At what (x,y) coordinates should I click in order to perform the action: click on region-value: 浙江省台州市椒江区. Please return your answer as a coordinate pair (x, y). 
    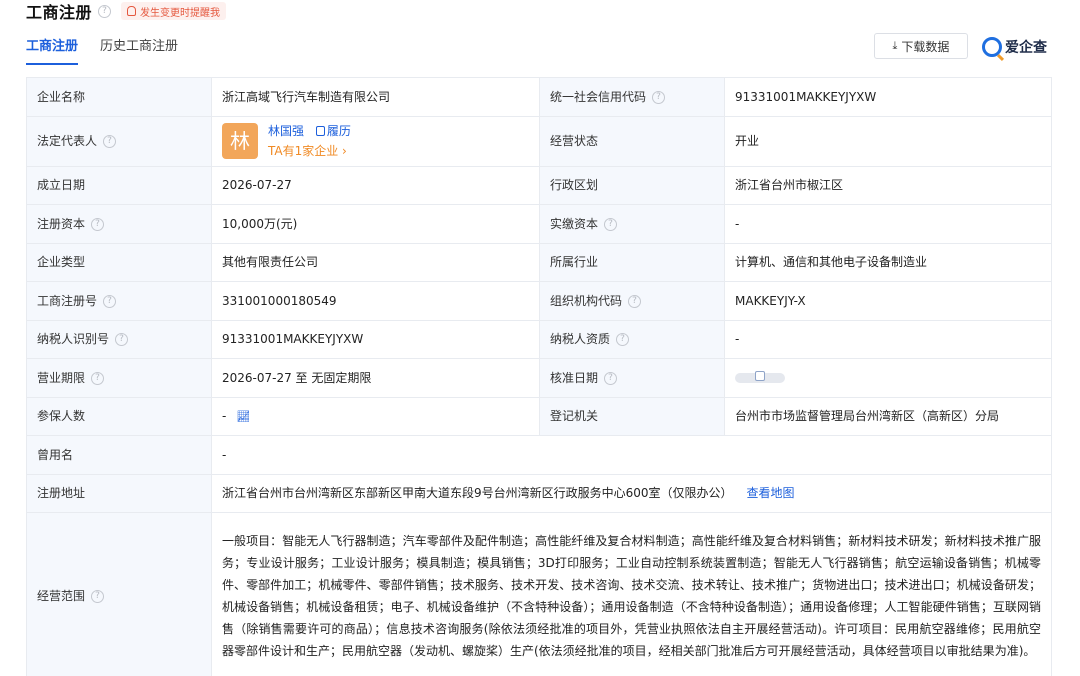
    Looking at the image, I should click on (888, 185).